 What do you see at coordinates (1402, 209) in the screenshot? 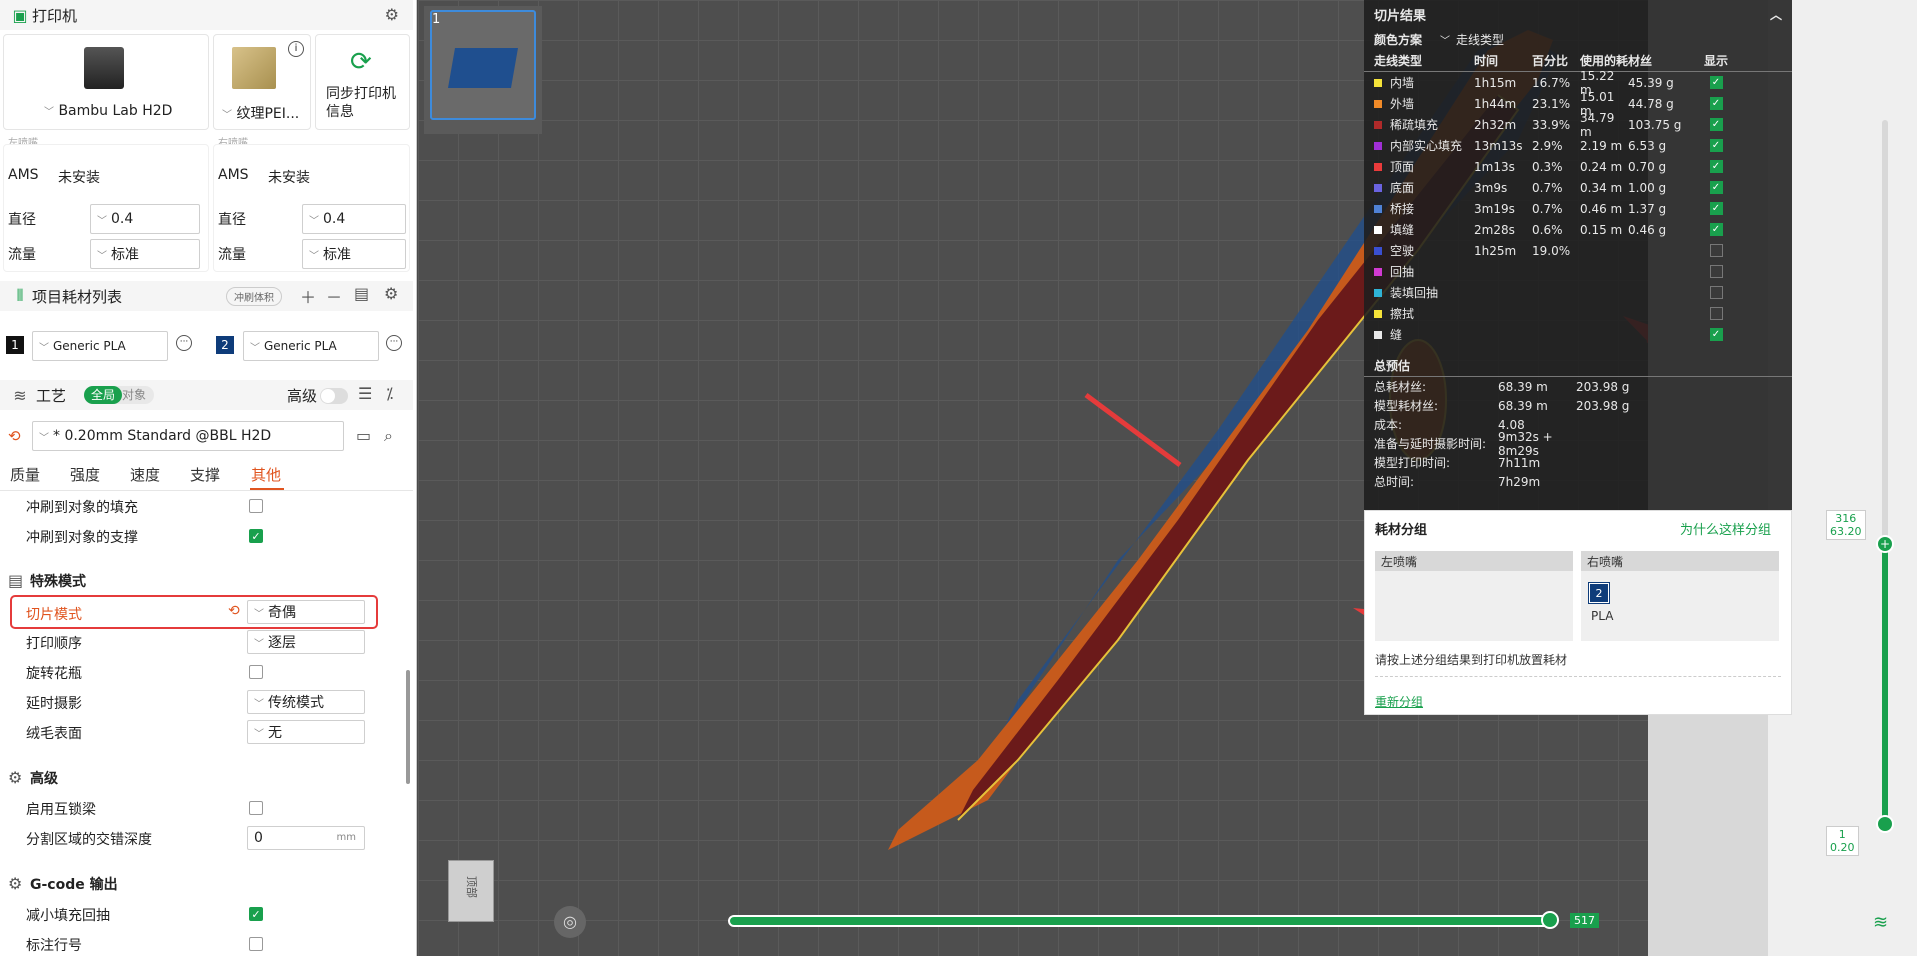
I see `line-type-name: 桥接` at bounding box center [1402, 209].